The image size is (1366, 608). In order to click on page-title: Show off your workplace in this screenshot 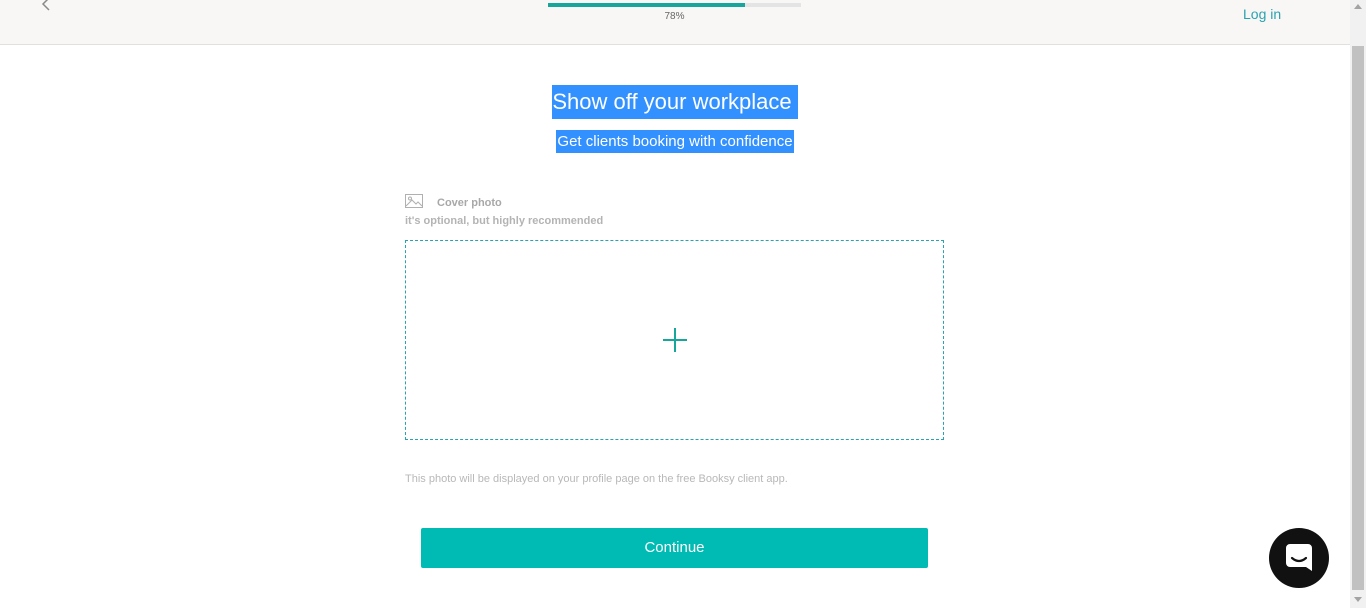, I will do `click(675, 102)`.